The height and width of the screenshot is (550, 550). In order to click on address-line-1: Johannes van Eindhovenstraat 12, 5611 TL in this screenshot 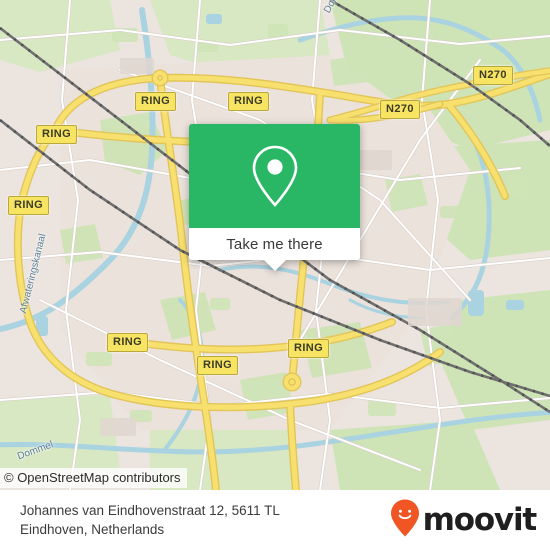, I will do `click(150, 510)`.